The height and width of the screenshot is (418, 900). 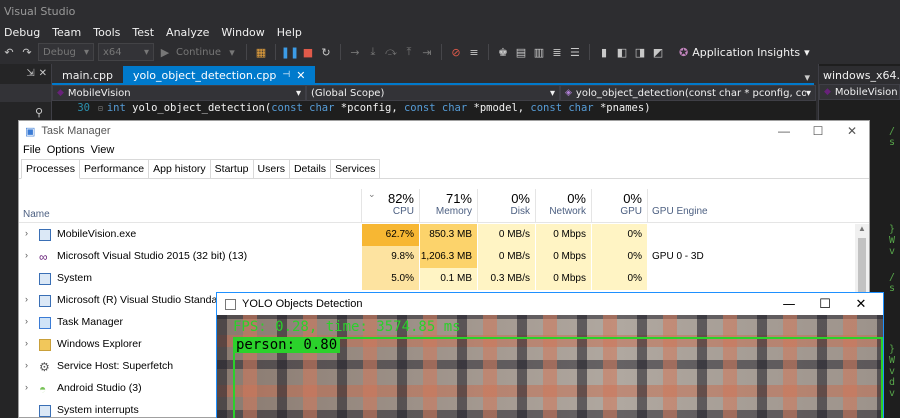 I want to click on vs-menu-analyze: Analyze, so click(x=189, y=32).